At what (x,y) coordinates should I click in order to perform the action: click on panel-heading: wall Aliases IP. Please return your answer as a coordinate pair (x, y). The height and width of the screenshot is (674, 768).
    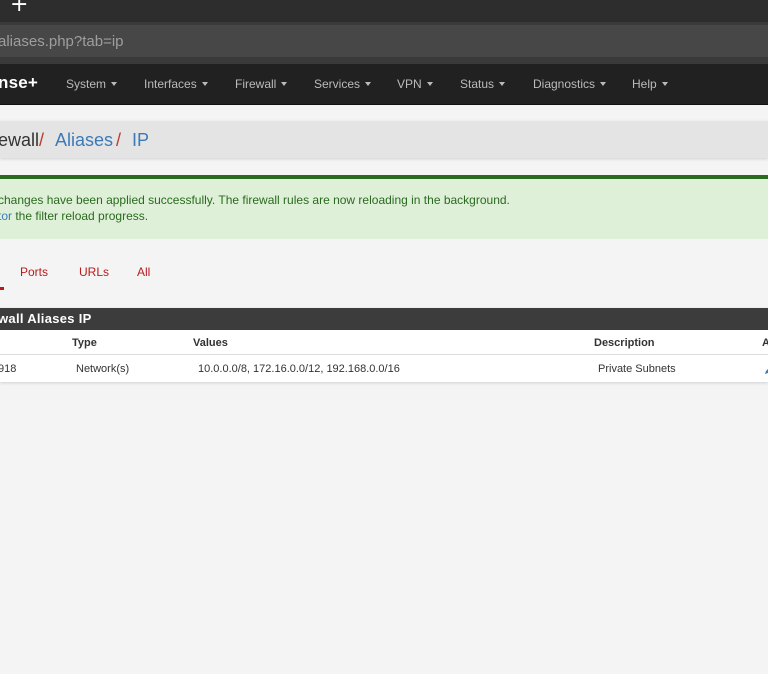
    Looking at the image, I should click on (384, 319).